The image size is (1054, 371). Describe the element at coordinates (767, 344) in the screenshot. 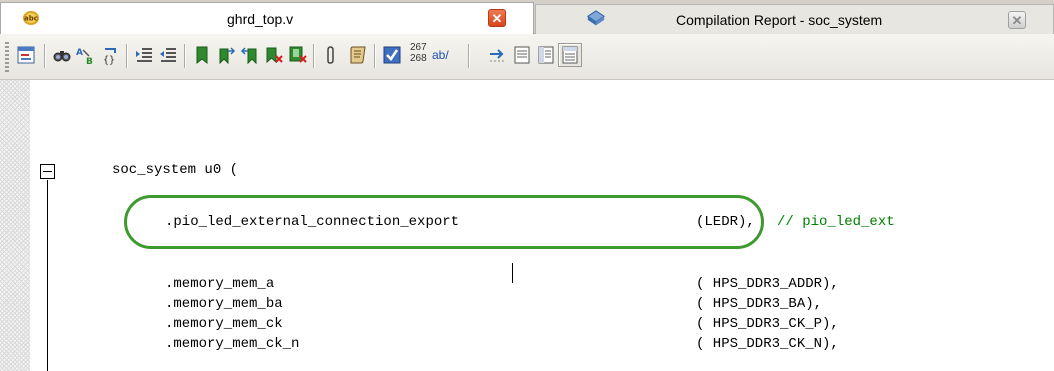

I see `code-signal: ( HPS_DDR3_CK_N),` at that location.